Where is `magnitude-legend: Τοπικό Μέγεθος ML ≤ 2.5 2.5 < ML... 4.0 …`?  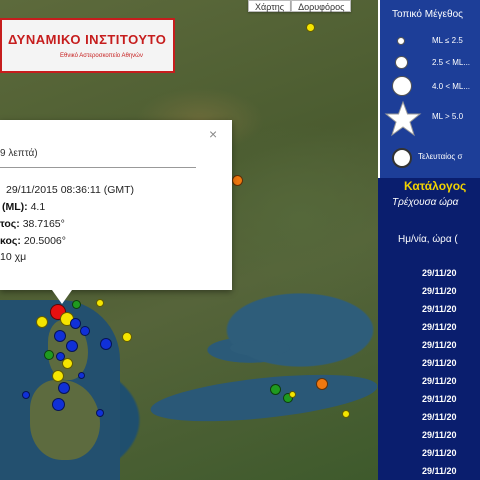 magnitude-legend: Τοπικό Μέγεθος ML ≤ 2.5 2.5 < ML... 4.0 … is located at coordinates (429, 89).